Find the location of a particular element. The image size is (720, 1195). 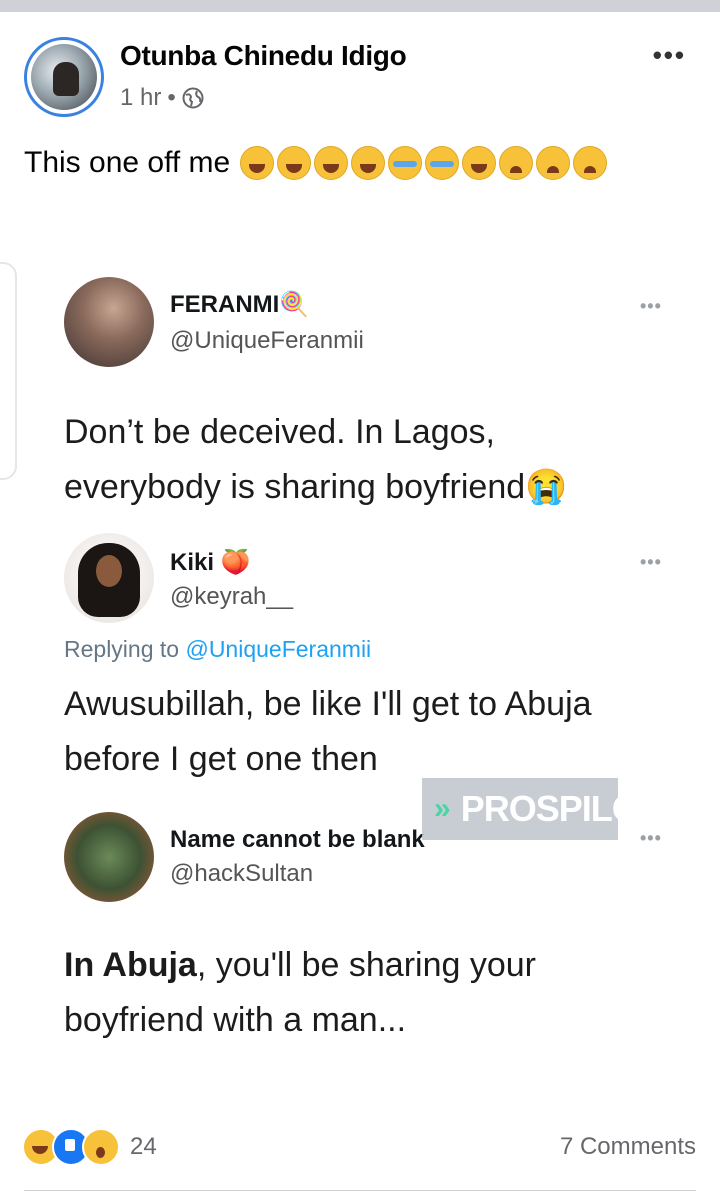

tweet3-name: Name cannot be blank is located at coordinates (297, 839).